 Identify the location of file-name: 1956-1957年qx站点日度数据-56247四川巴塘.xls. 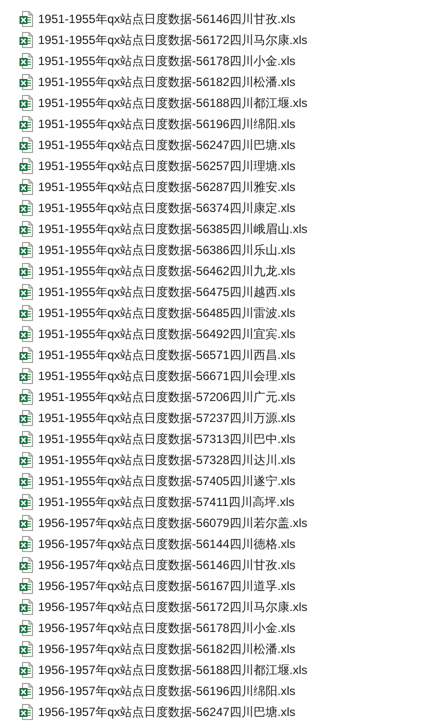
(167, 712).